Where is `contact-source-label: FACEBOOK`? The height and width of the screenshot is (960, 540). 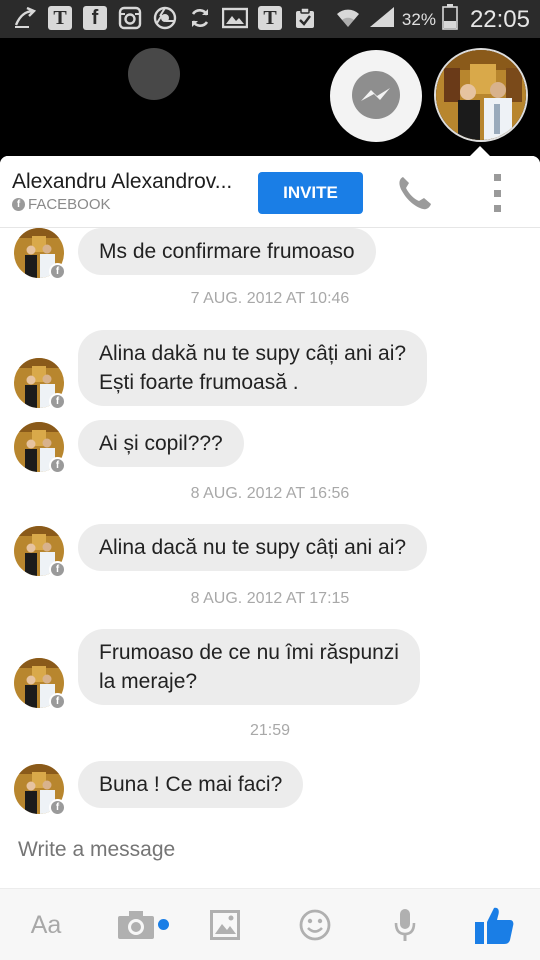
contact-source-label: FACEBOOK is located at coordinates (69, 204).